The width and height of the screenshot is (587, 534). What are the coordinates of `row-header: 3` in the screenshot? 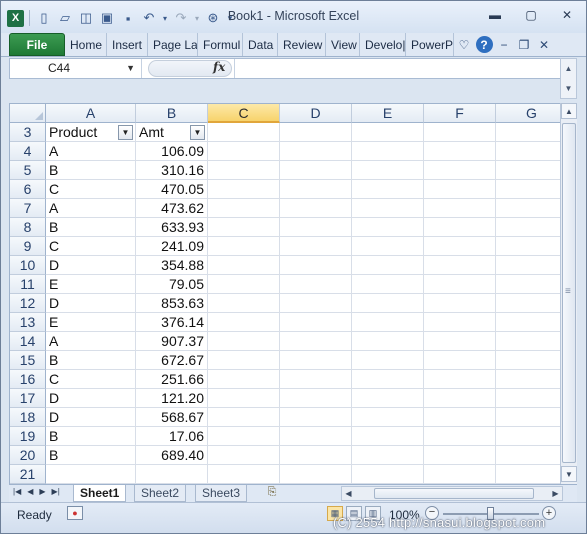 It's located at (28, 132).